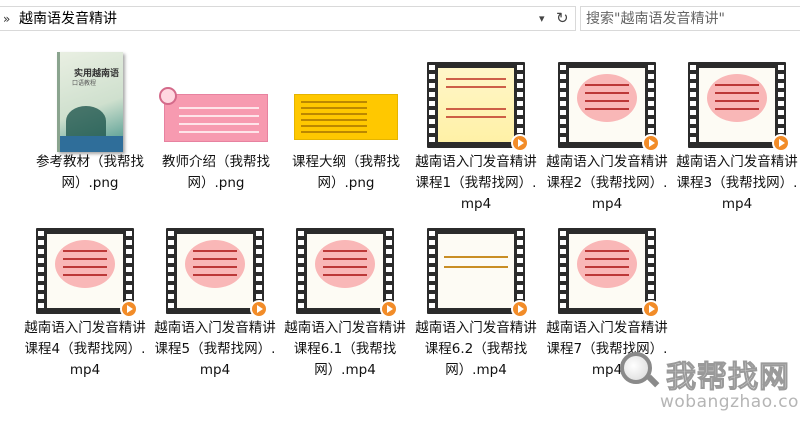 Image resolution: width=800 pixels, height=422 pixels. What do you see at coordinates (542, 19) in the screenshot?
I see `chevron-down-icon: ▾` at bounding box center [542, 19].